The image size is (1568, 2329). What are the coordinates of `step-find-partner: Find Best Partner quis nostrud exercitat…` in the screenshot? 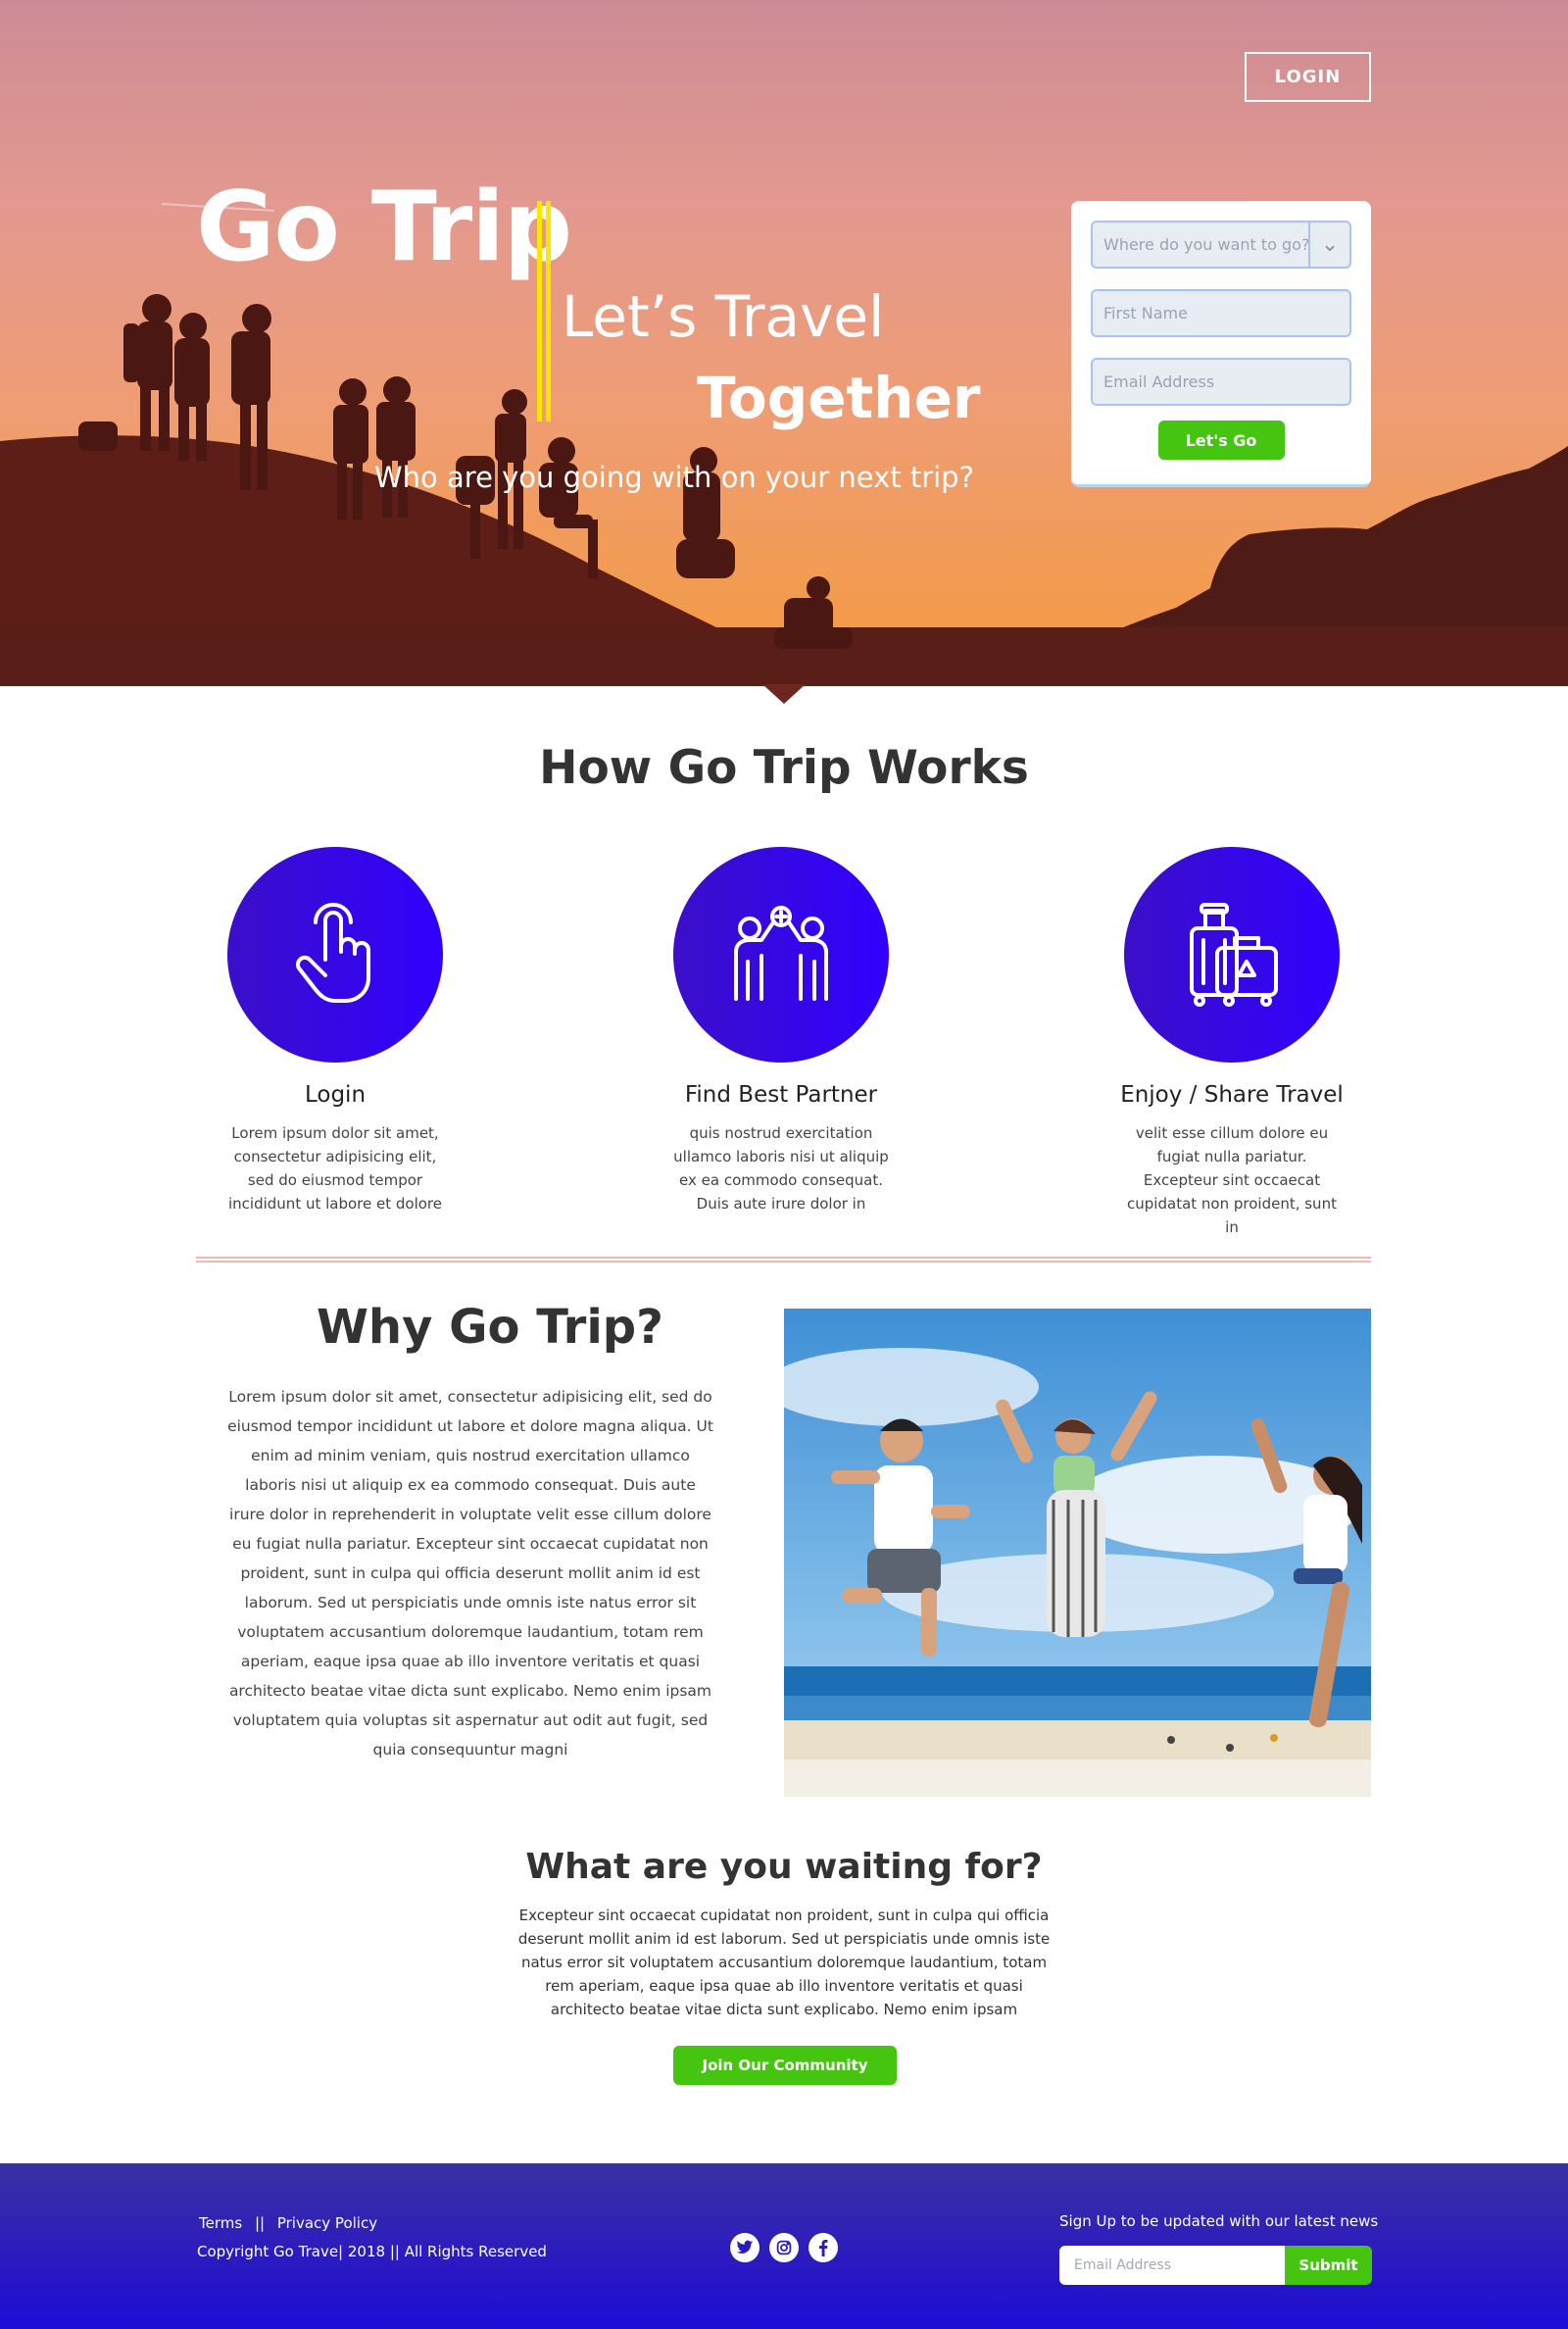 It's located at (781, 1031).